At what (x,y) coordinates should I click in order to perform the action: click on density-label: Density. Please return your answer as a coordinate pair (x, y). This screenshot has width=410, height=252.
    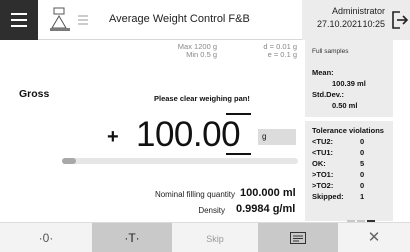
    Looking at the image, I should click on (211, 210).